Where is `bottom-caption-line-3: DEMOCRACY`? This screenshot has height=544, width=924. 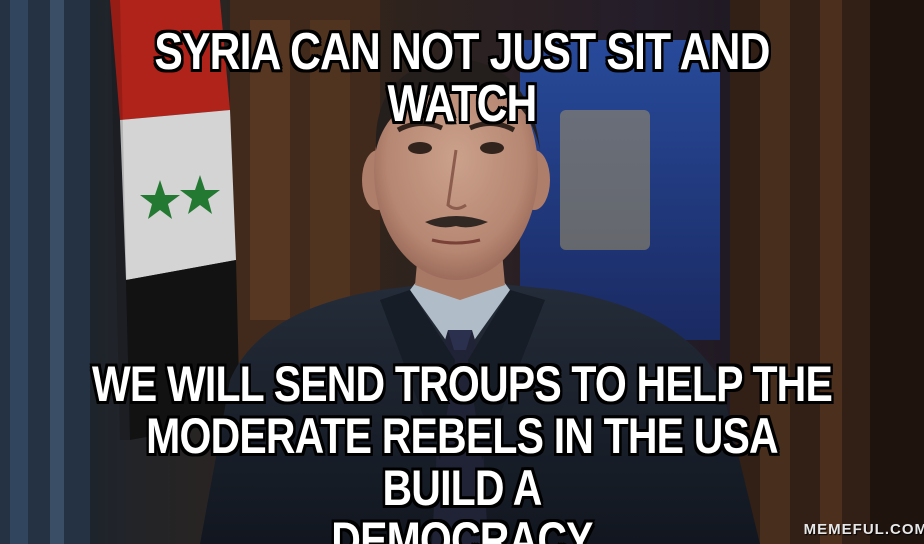 bottom-caption-line-3: DEMOCRACY is located at coordinates (462, 528).